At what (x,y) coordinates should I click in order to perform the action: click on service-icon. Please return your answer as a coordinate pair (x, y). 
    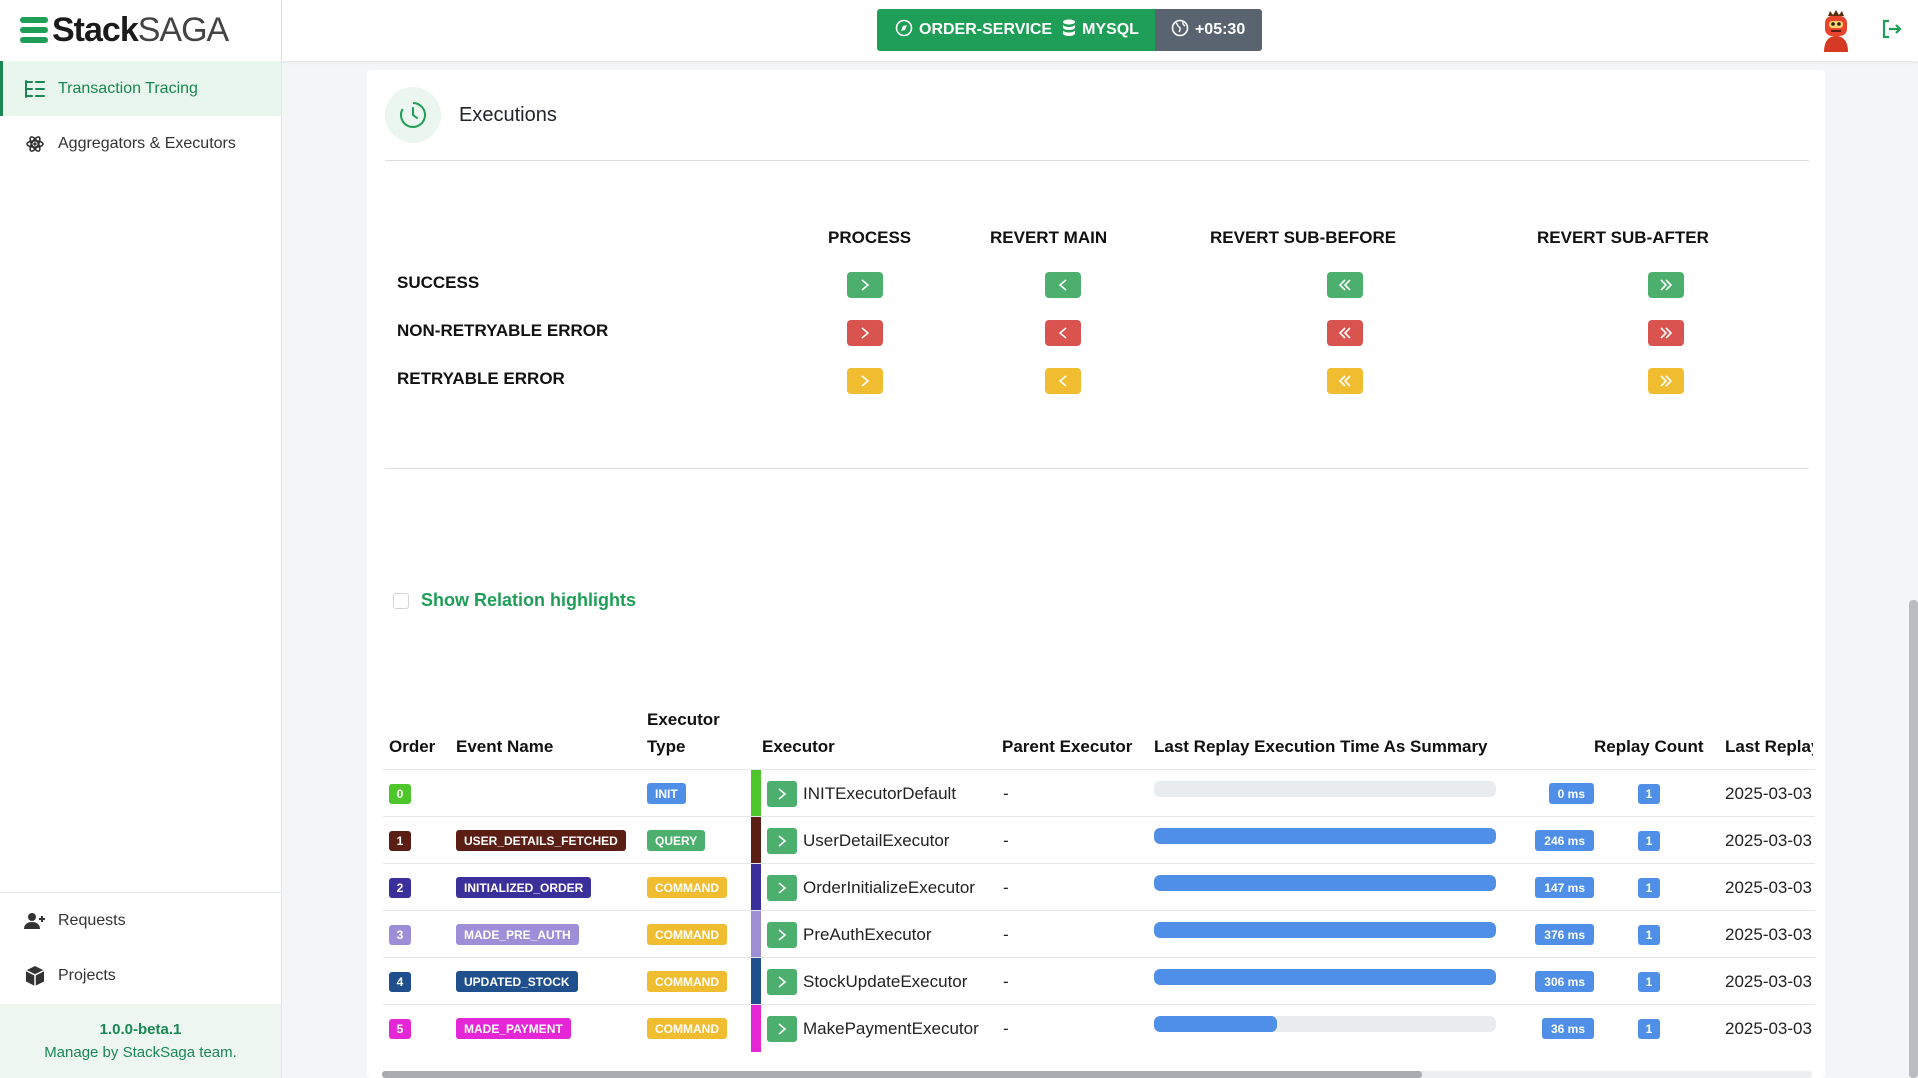
    Looking at the image, I should click on (904, 30).